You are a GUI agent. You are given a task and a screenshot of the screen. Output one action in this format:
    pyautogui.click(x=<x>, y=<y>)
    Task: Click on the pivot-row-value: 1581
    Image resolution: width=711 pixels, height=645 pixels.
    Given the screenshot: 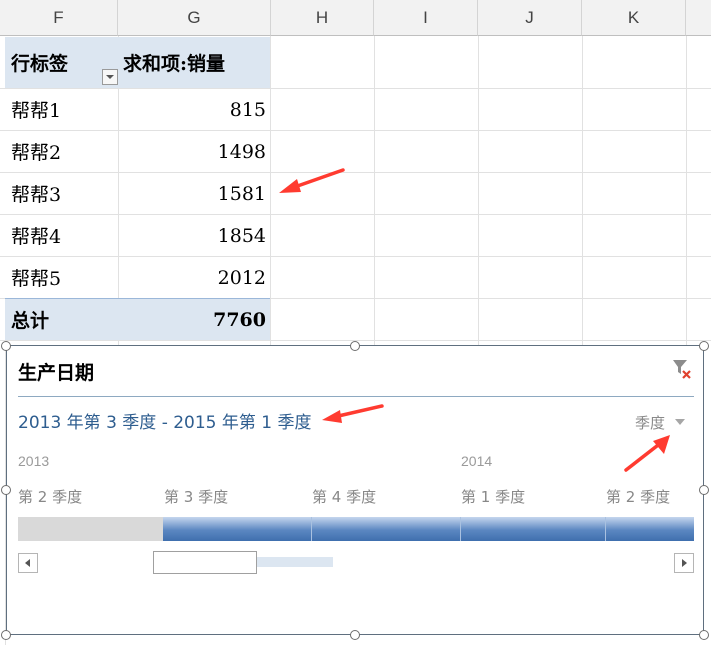 What is the action you would take?
    pyautogui.click(x=194, y=193)
    